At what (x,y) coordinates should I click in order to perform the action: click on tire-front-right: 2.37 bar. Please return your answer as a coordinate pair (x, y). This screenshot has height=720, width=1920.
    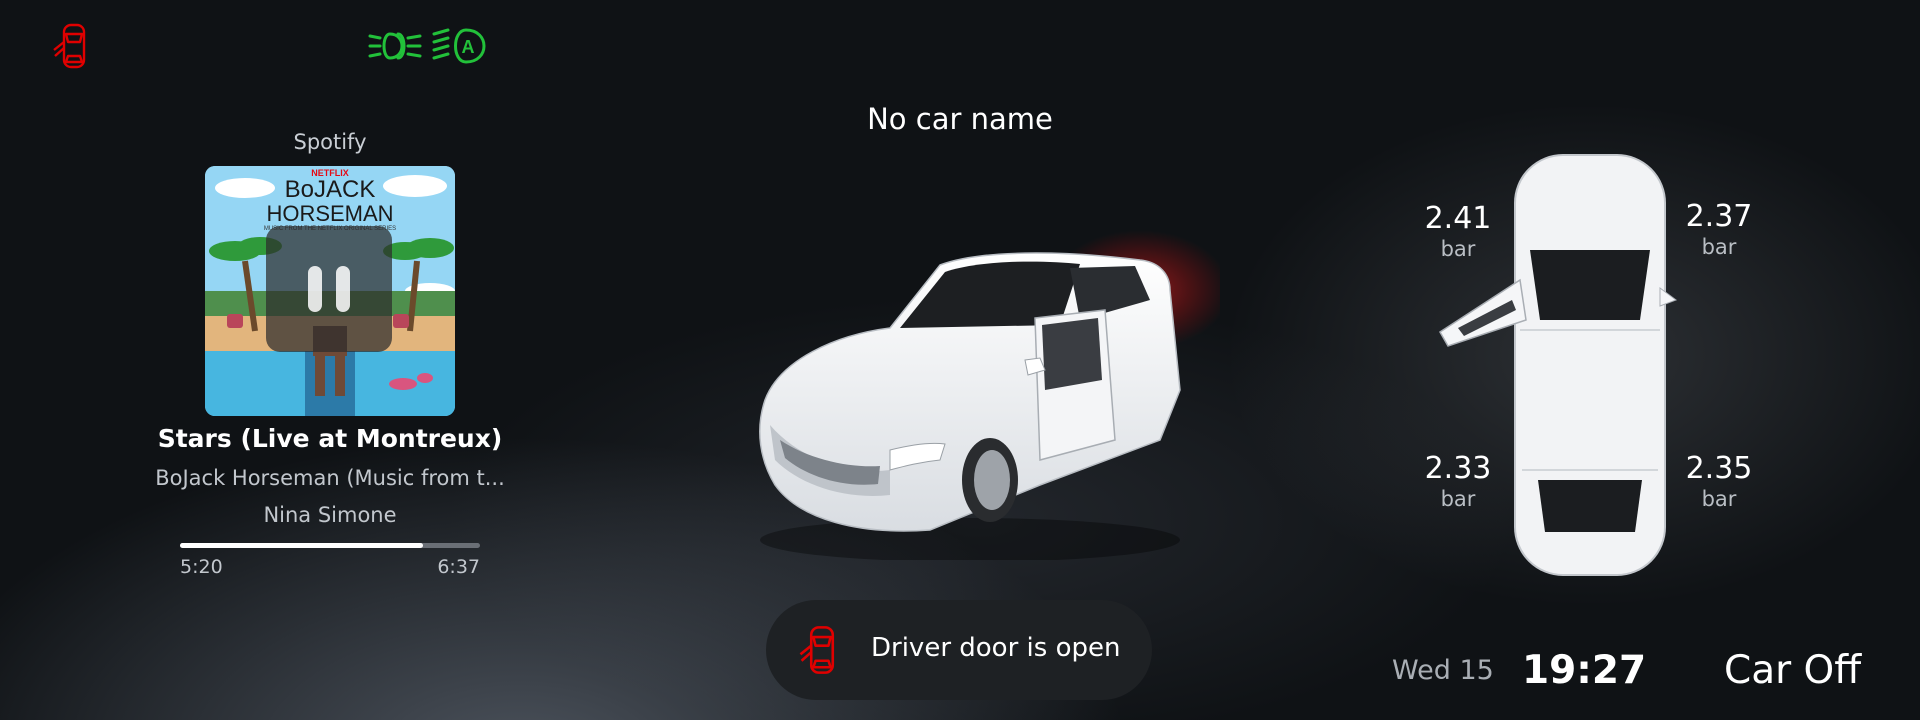
    Looking at the image, I should click on (1719, 230).